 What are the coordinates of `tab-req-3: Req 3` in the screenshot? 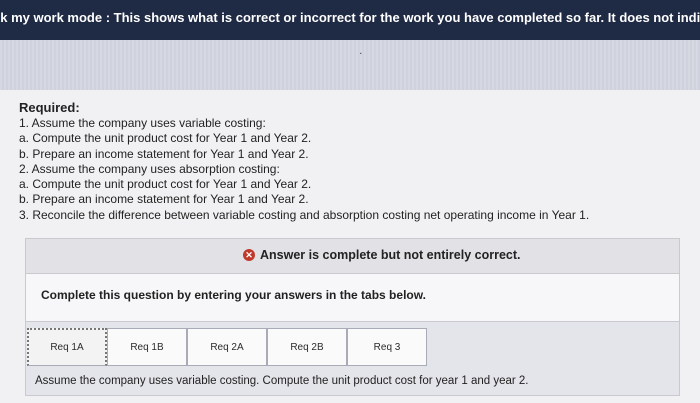 It's located at (387, 347).